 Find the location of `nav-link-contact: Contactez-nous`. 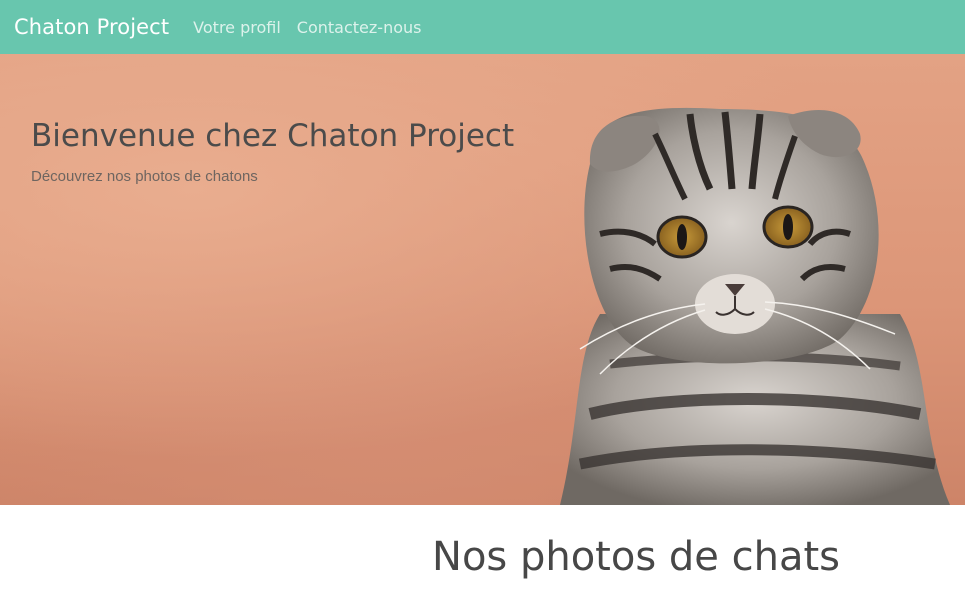

nav-link-contact: Contactez-nous is located at coordinates (359, 27).